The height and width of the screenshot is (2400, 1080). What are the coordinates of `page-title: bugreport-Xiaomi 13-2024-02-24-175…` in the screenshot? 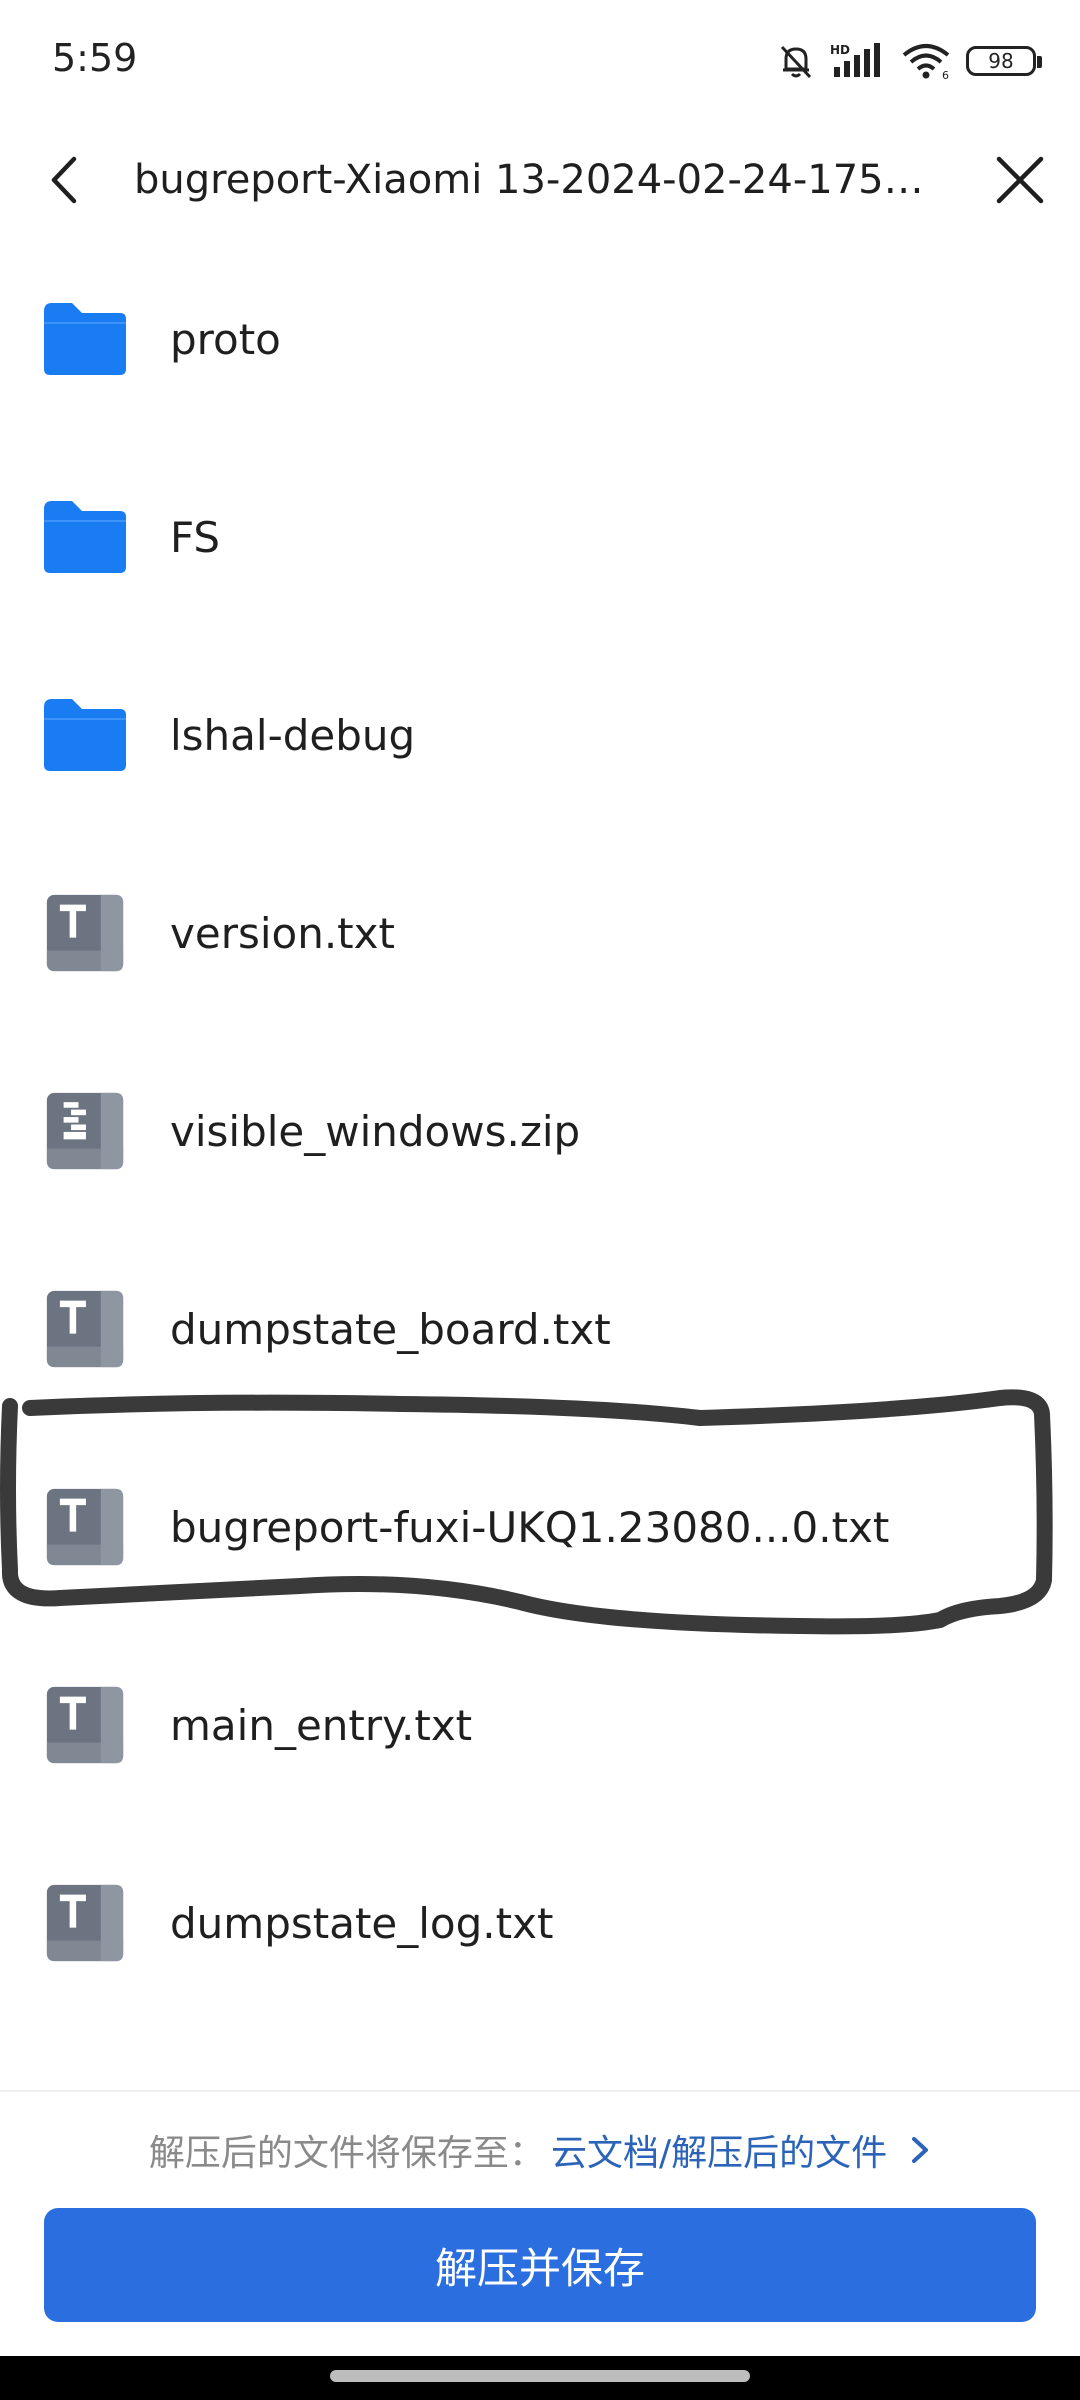 It's located at (529, 180).